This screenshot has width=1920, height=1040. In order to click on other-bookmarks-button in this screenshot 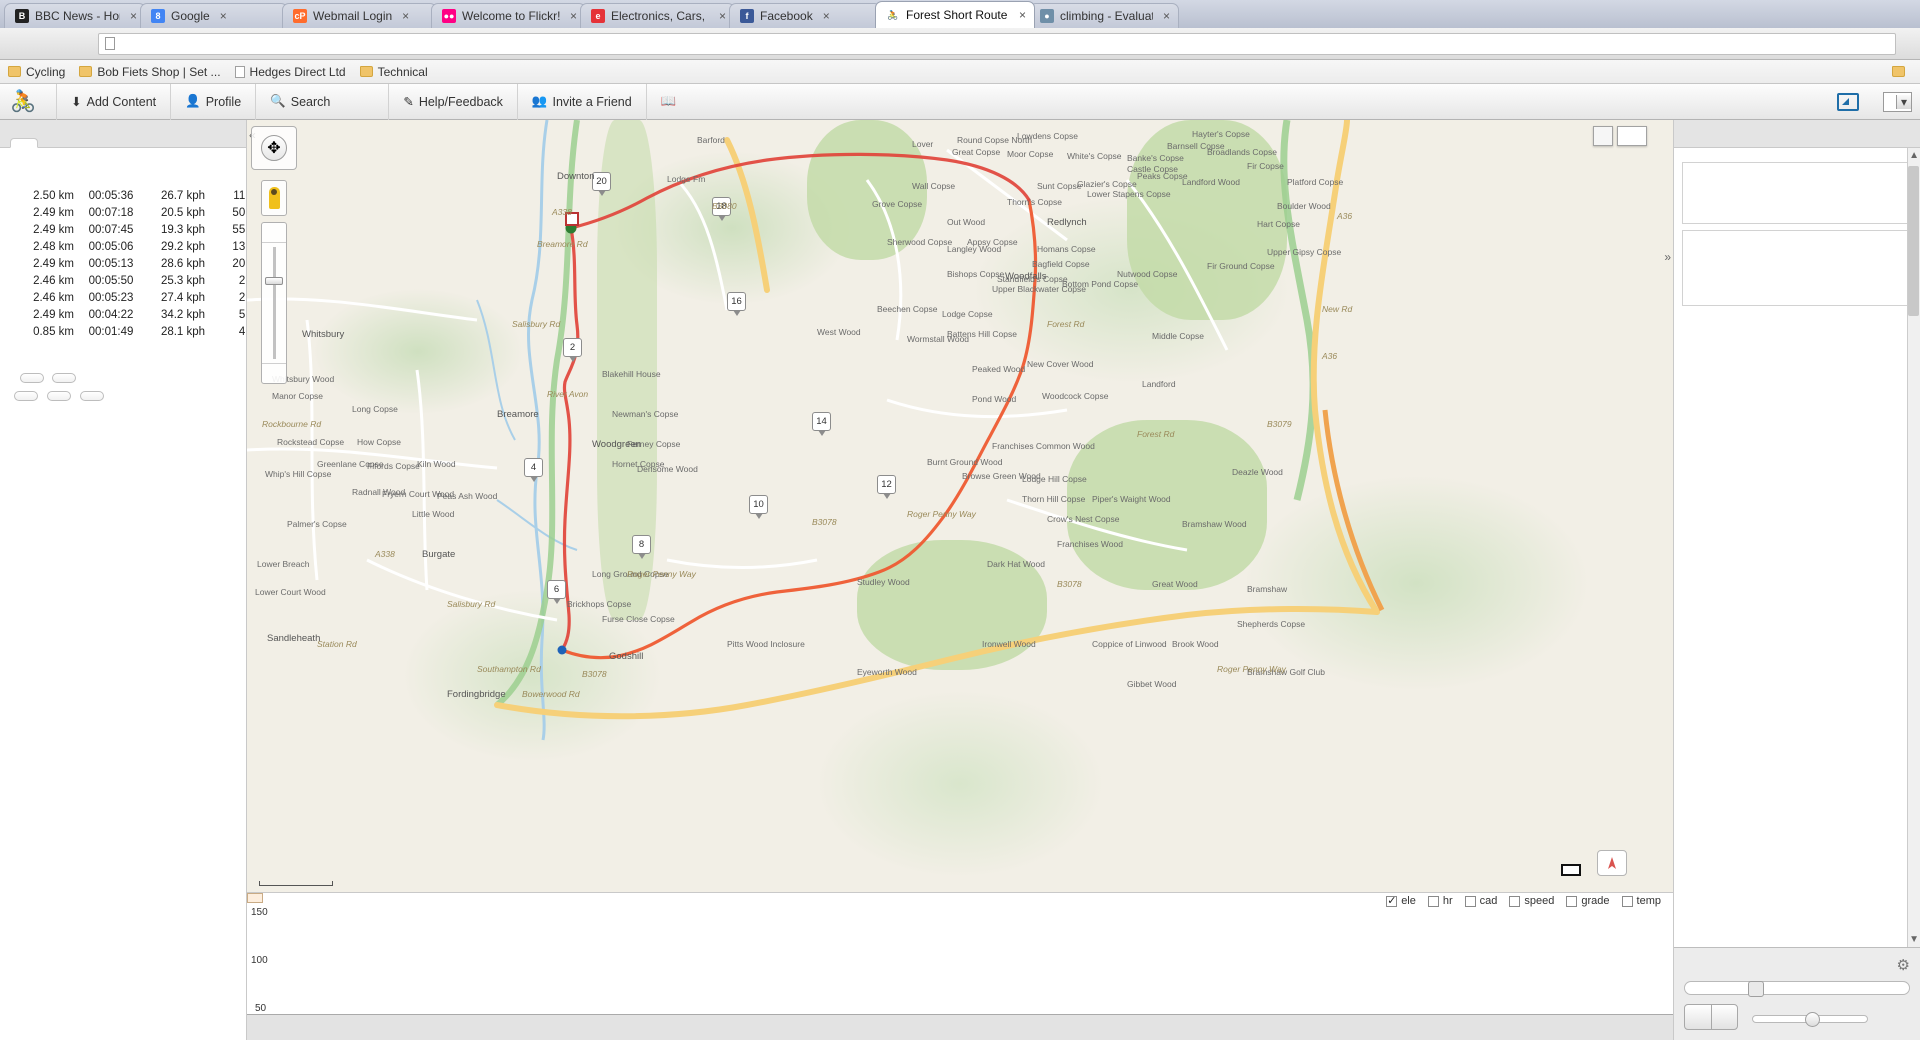, I will do `click(1901, 71)`.